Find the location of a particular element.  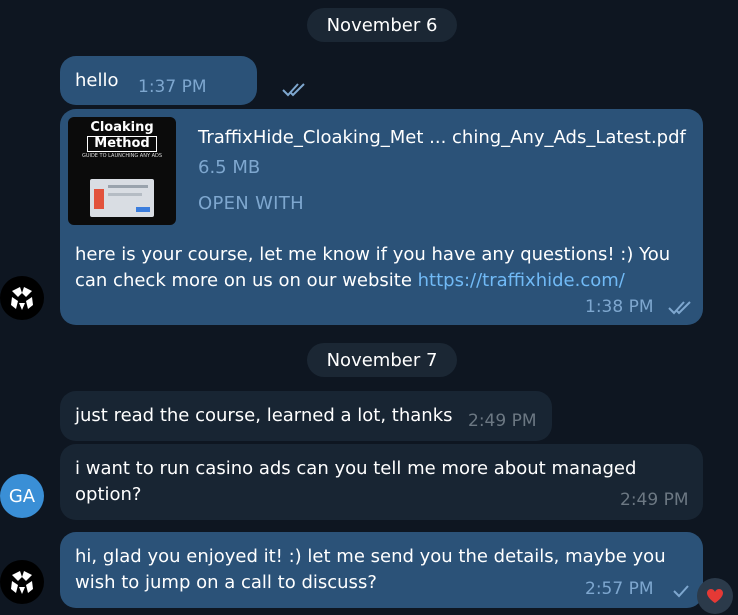

message-text-line2: can check more on us on our website is located at coordinates (246, 280).